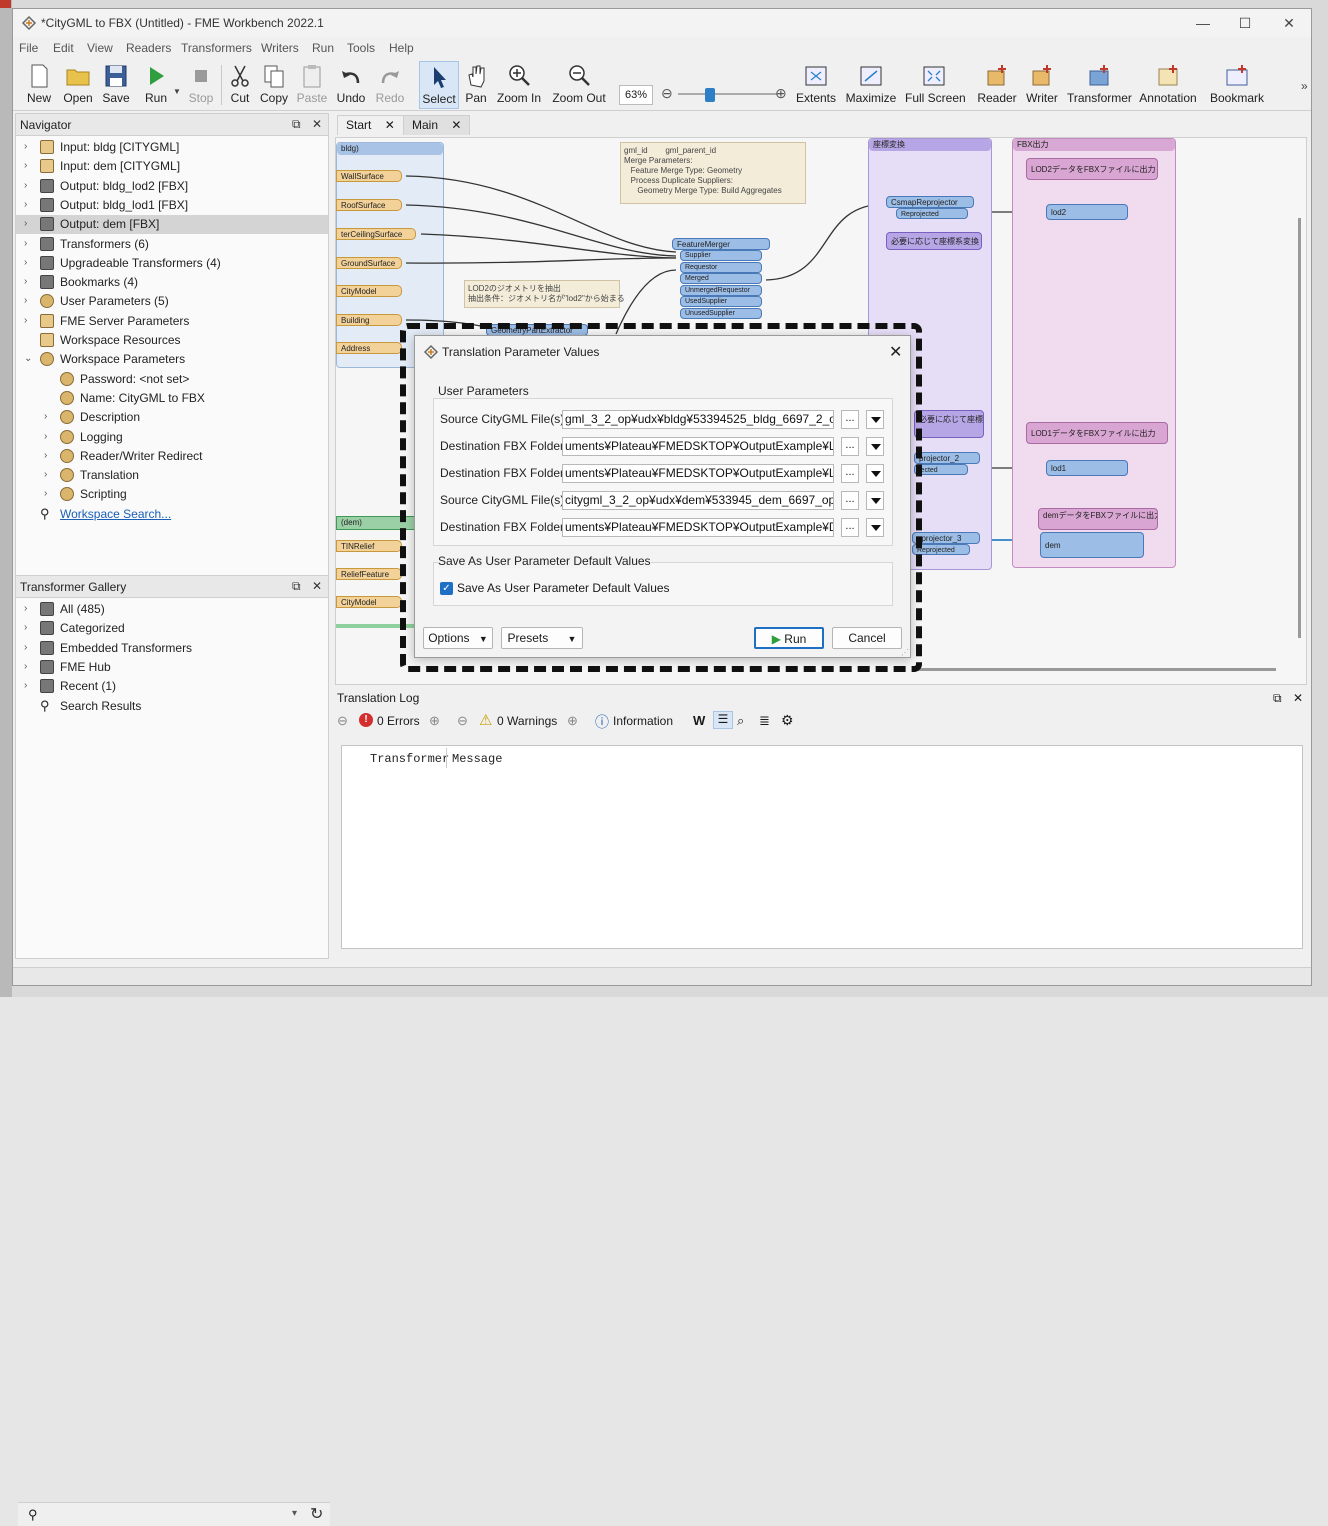  Describe the element at coordinates (1098, 519) in the screenshot. I see `dem-output-note: demデータをFBXファイルに出力` at that location.